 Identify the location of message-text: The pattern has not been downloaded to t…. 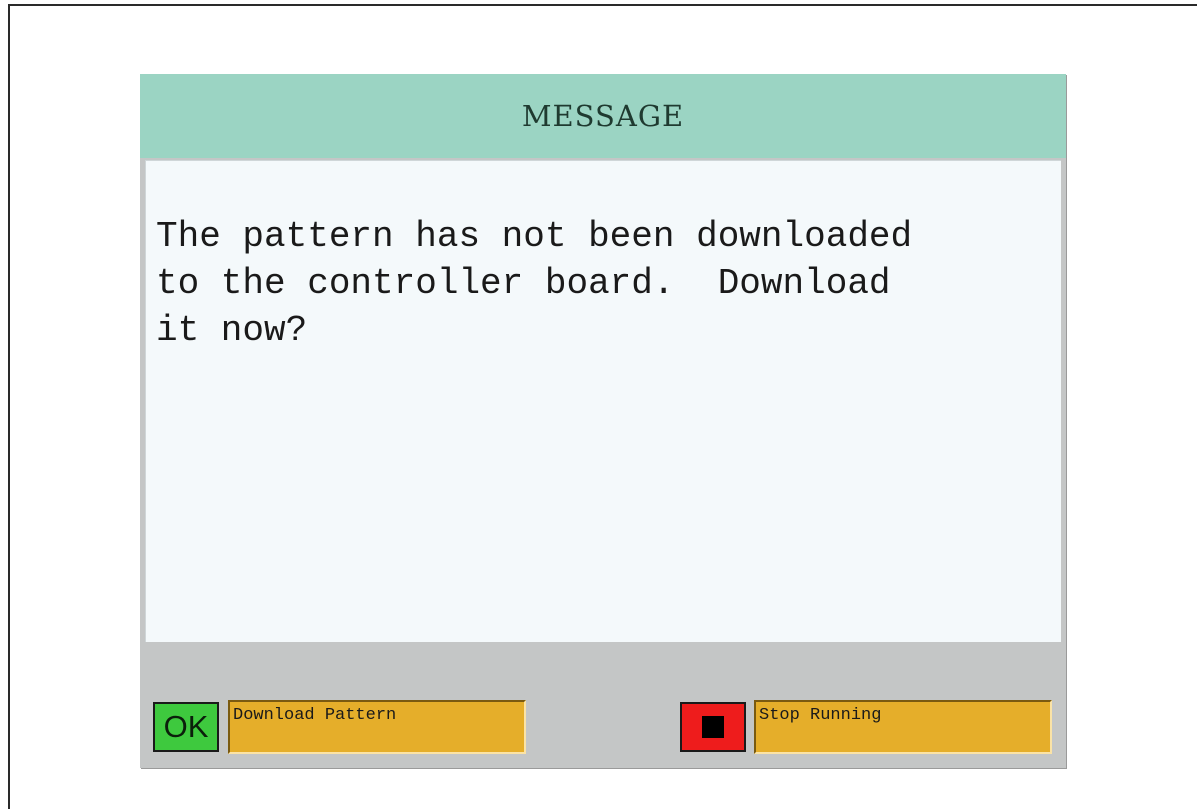
(534, 283).